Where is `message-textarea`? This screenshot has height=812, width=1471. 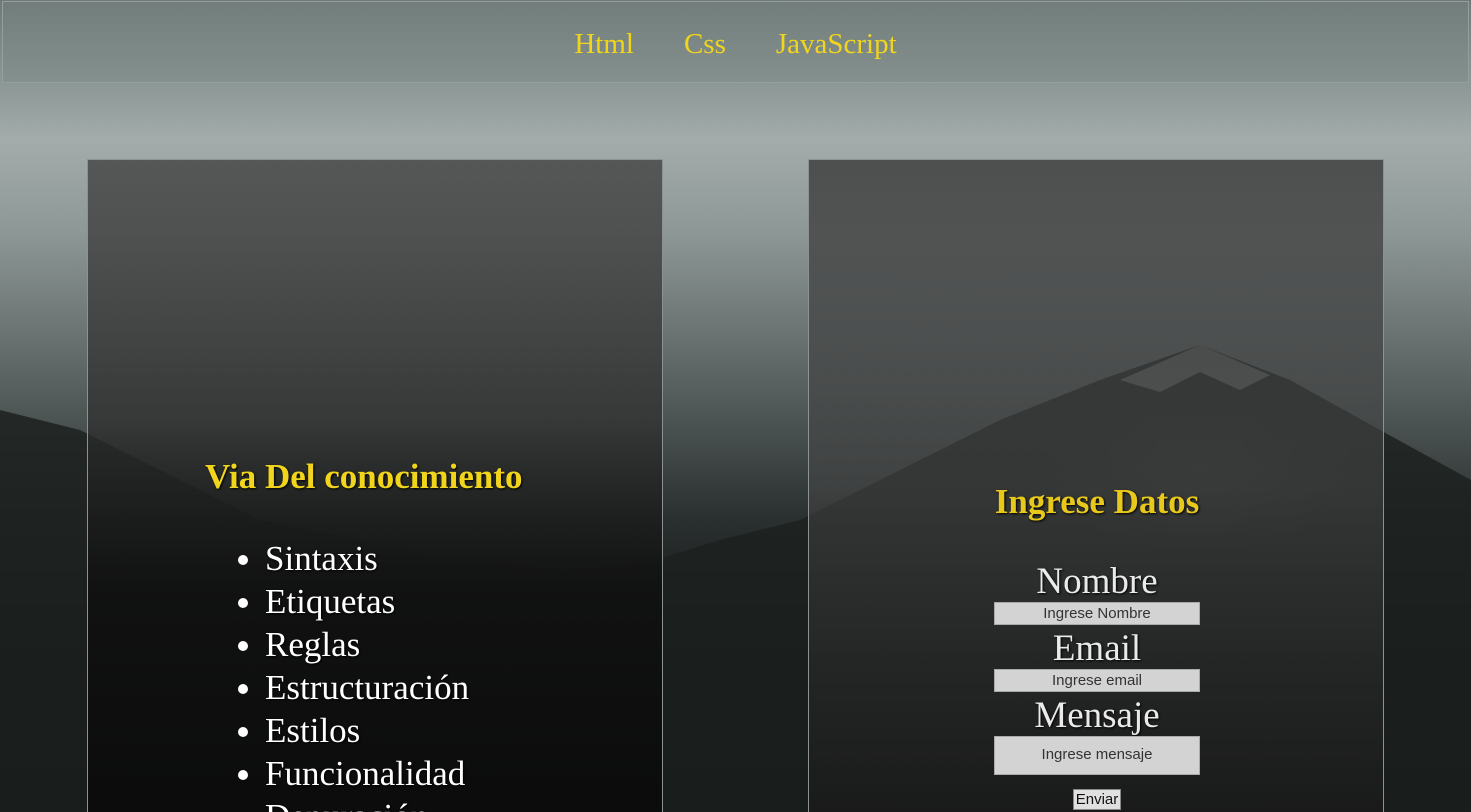 message-textarea is located at coordinates (1097, 755).